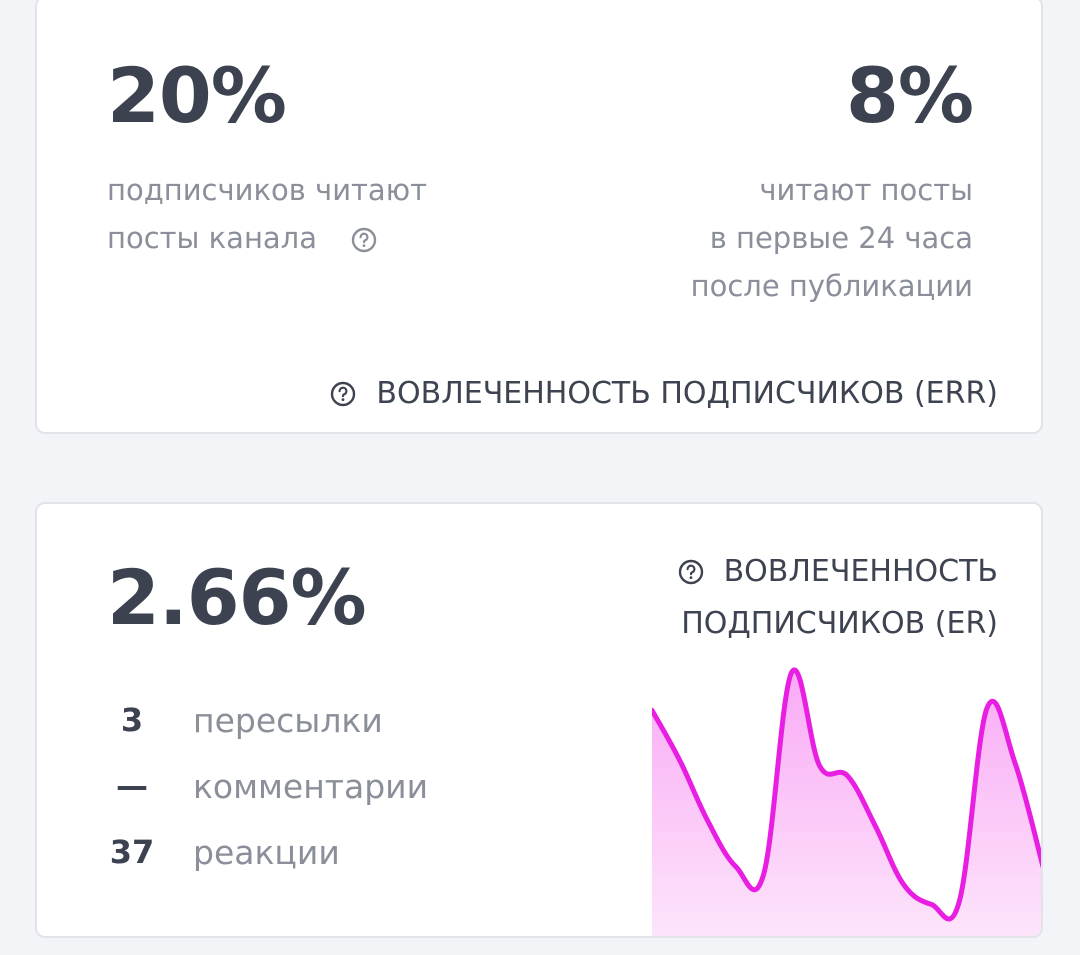 The height and width of the screenshot is (955, 1080). Describe the element at coordinates (909, 95) in the screenshot. I see `read-24h-value: 8%` at that location.